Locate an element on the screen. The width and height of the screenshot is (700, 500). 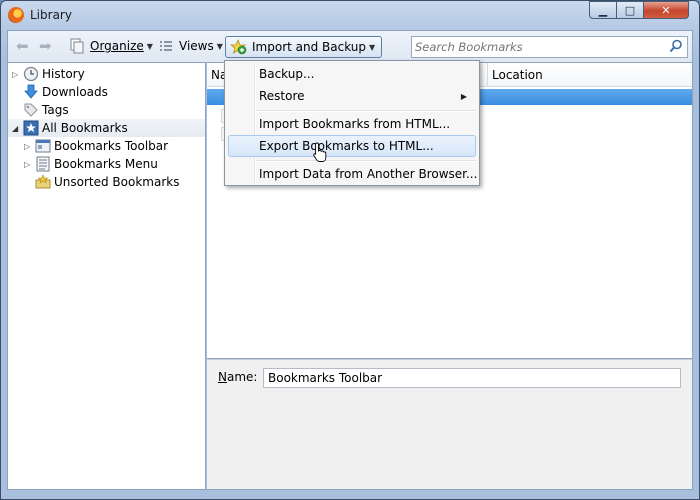
name-label-rest: ame: is located at coordinates (242, 377).